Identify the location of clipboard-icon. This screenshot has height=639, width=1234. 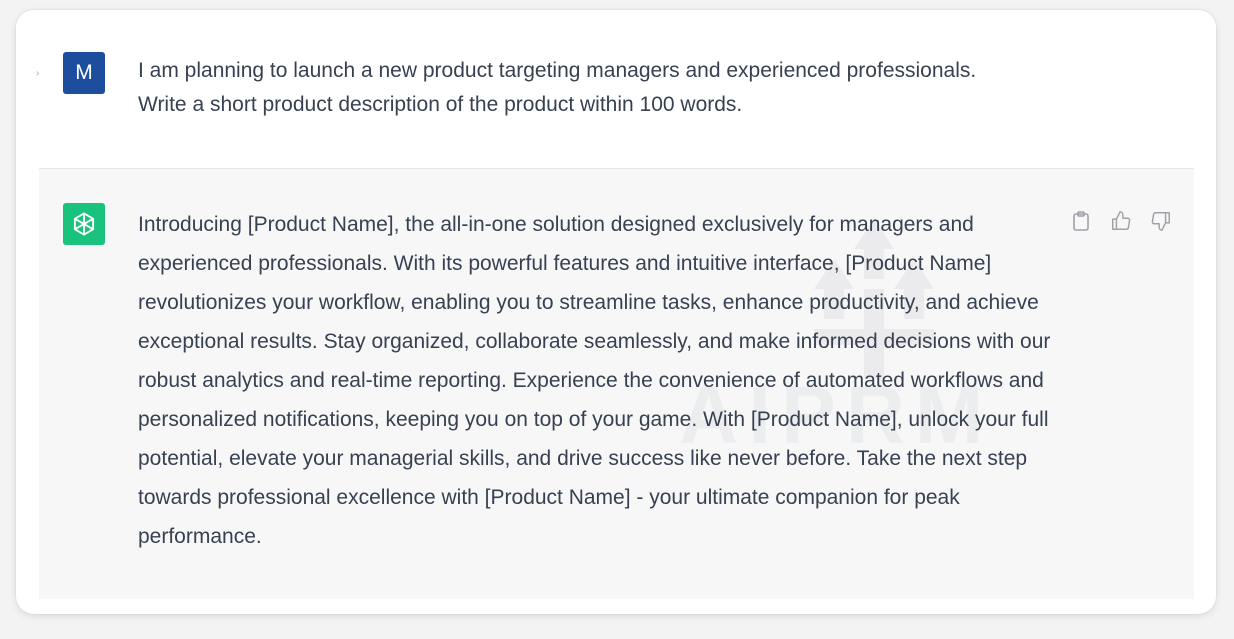
(1081, 221).